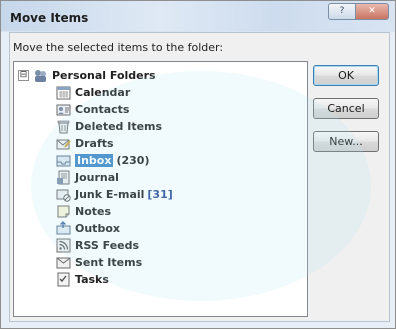  I want to click on tree-node-label: Outbox, so click(97, 228).